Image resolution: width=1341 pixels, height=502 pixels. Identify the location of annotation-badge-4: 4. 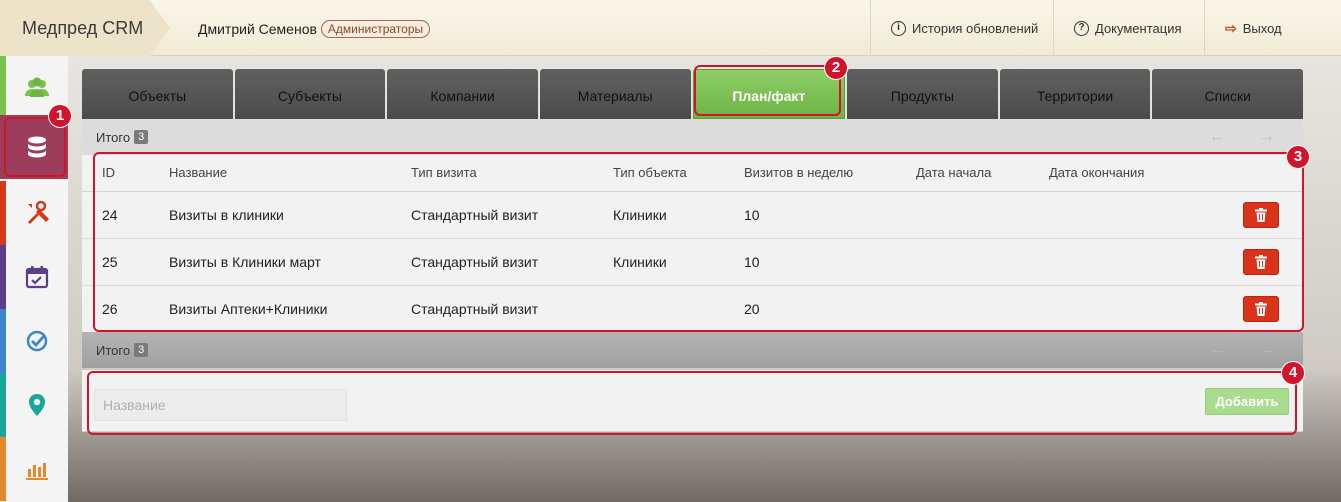
(1293, 373).